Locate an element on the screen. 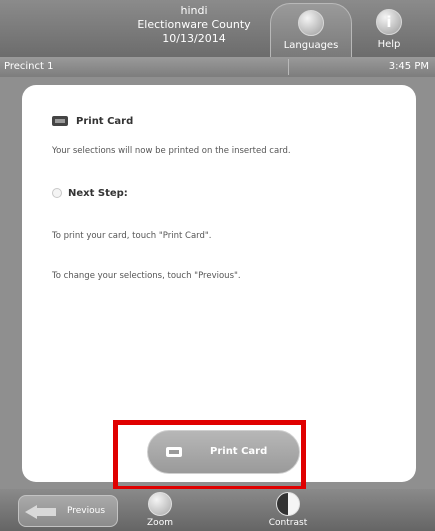 The image size is (435, 531). print-card-heading: Print Card is located at coordinates (92, 121).